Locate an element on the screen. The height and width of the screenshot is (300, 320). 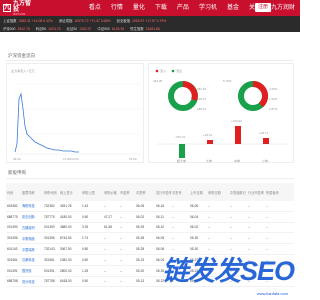
table-cell: 06-16 is located at coordinates (160, 205).